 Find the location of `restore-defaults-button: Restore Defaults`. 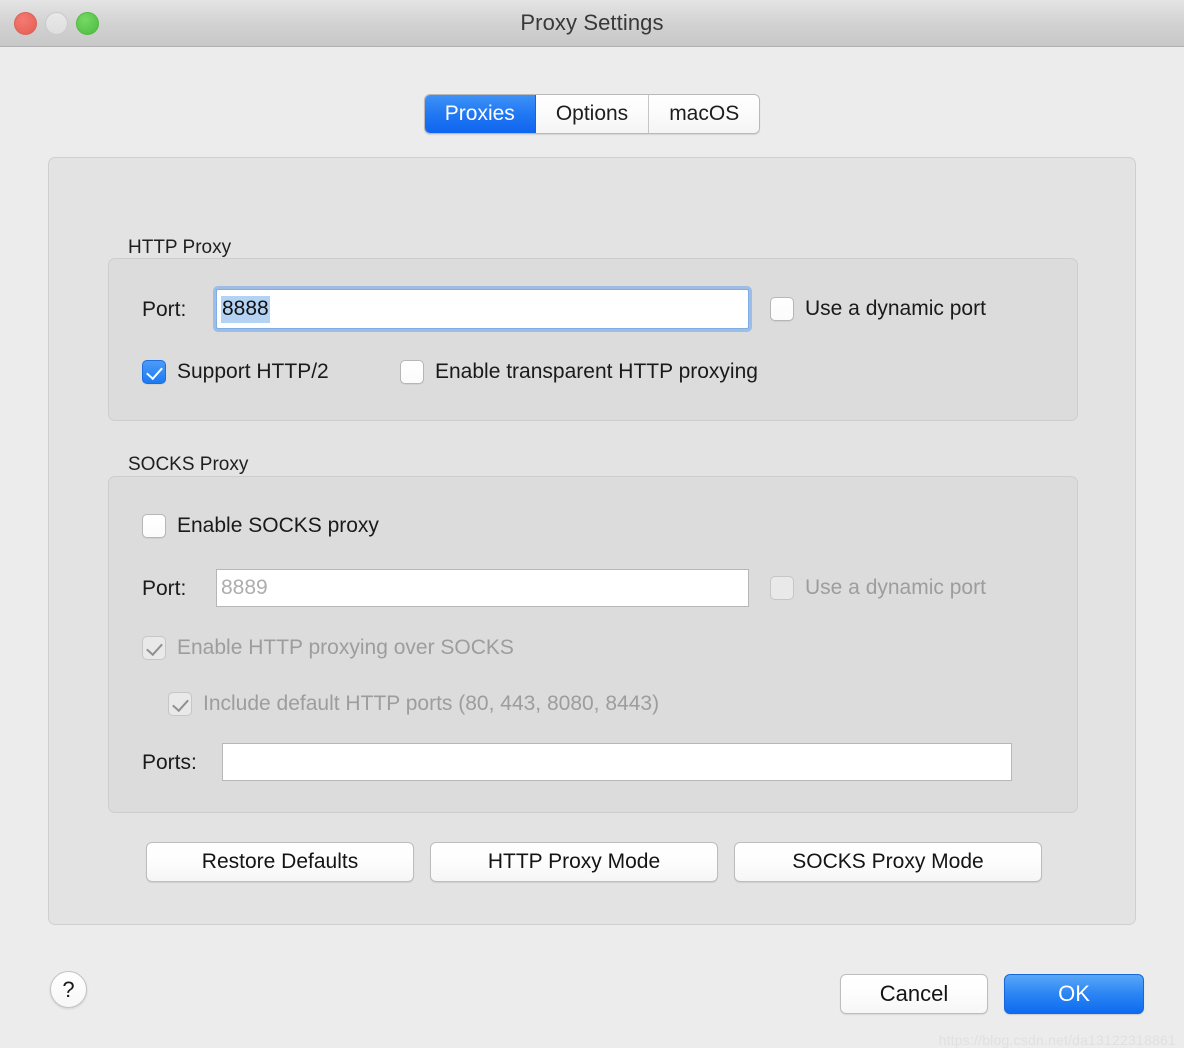

restore-defaults-button: Restore Defaults is located at coordinates (280, 862).